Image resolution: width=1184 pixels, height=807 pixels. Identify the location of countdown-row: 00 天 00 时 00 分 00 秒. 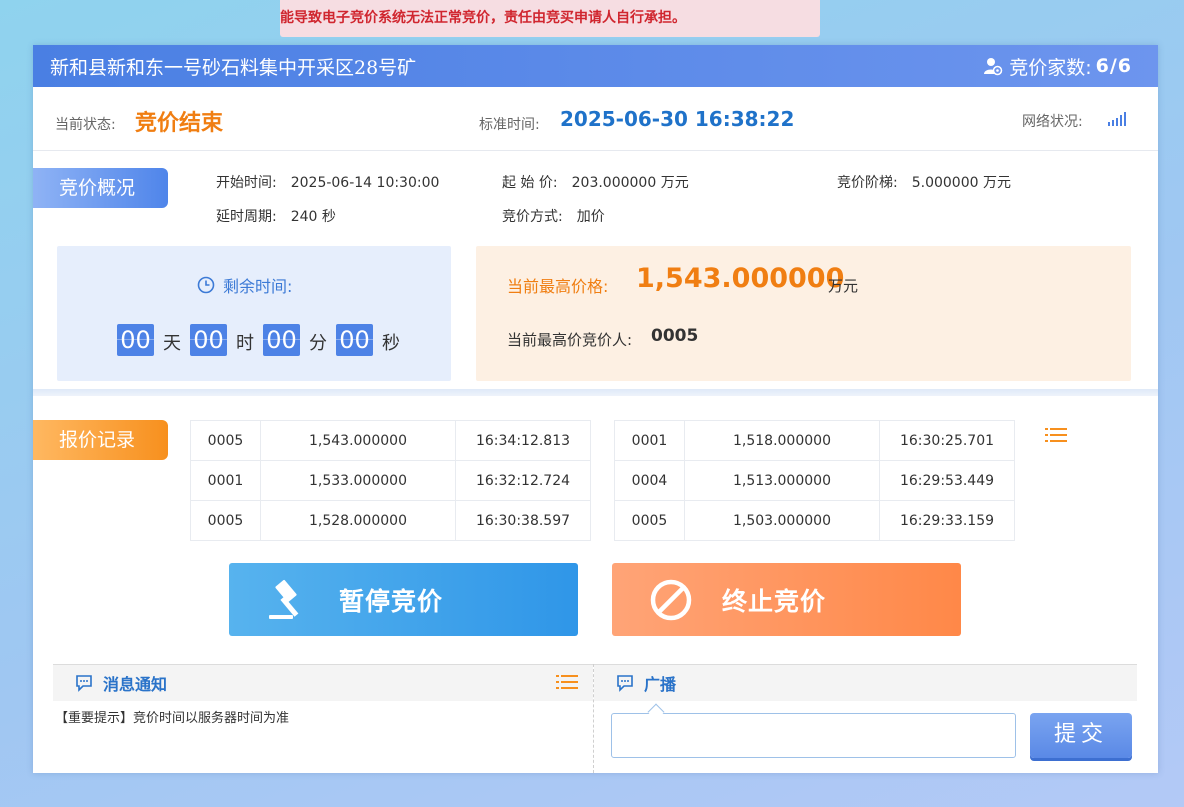
(263, 340).